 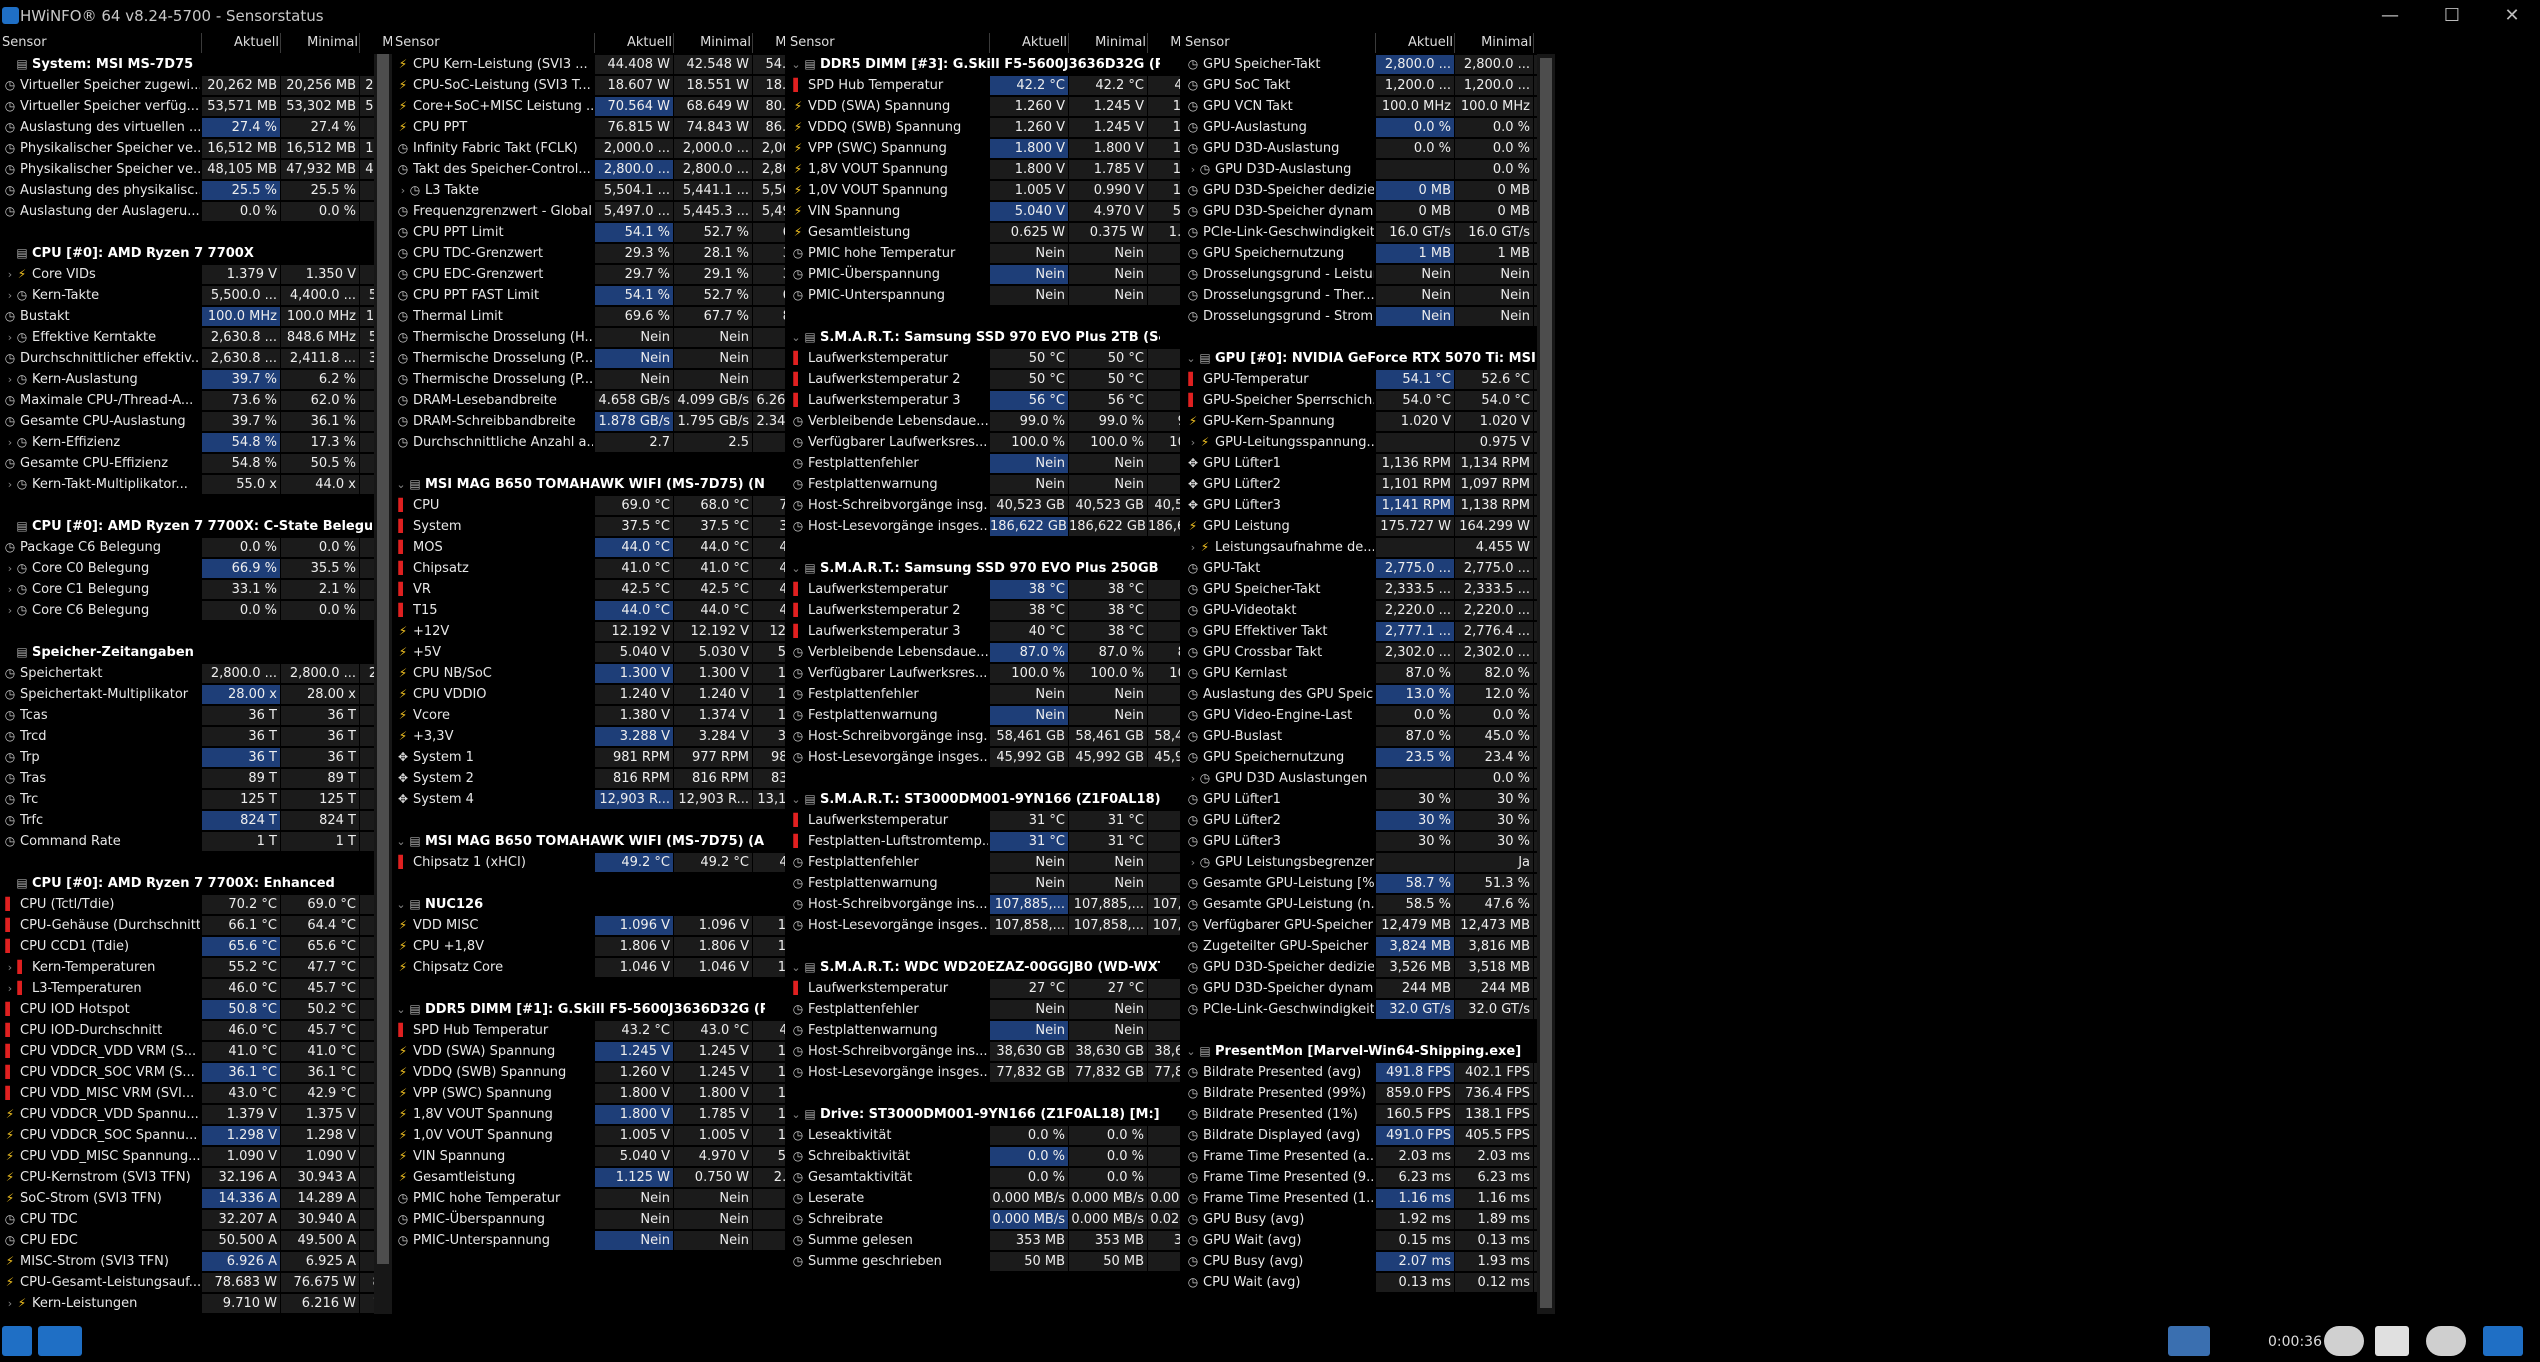 I want to click on sensor-row: ◷CPU PPT Limit54.1 %52.7 %61.1 %57.2 %, so click(x=589, y=232).